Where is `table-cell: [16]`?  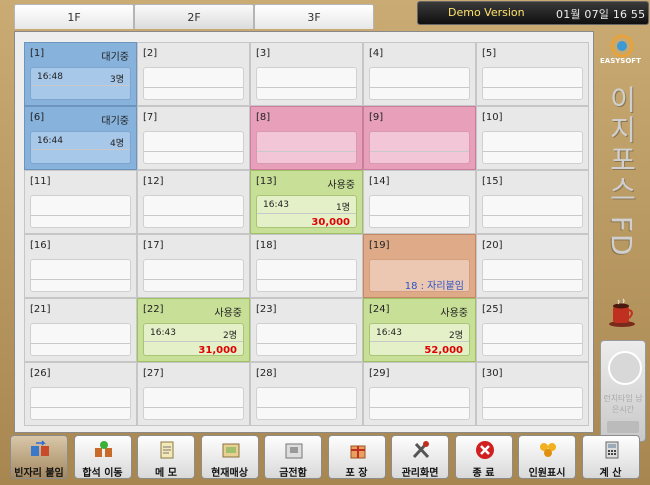 table-cell: [16] is located at coordinates (80, 266).